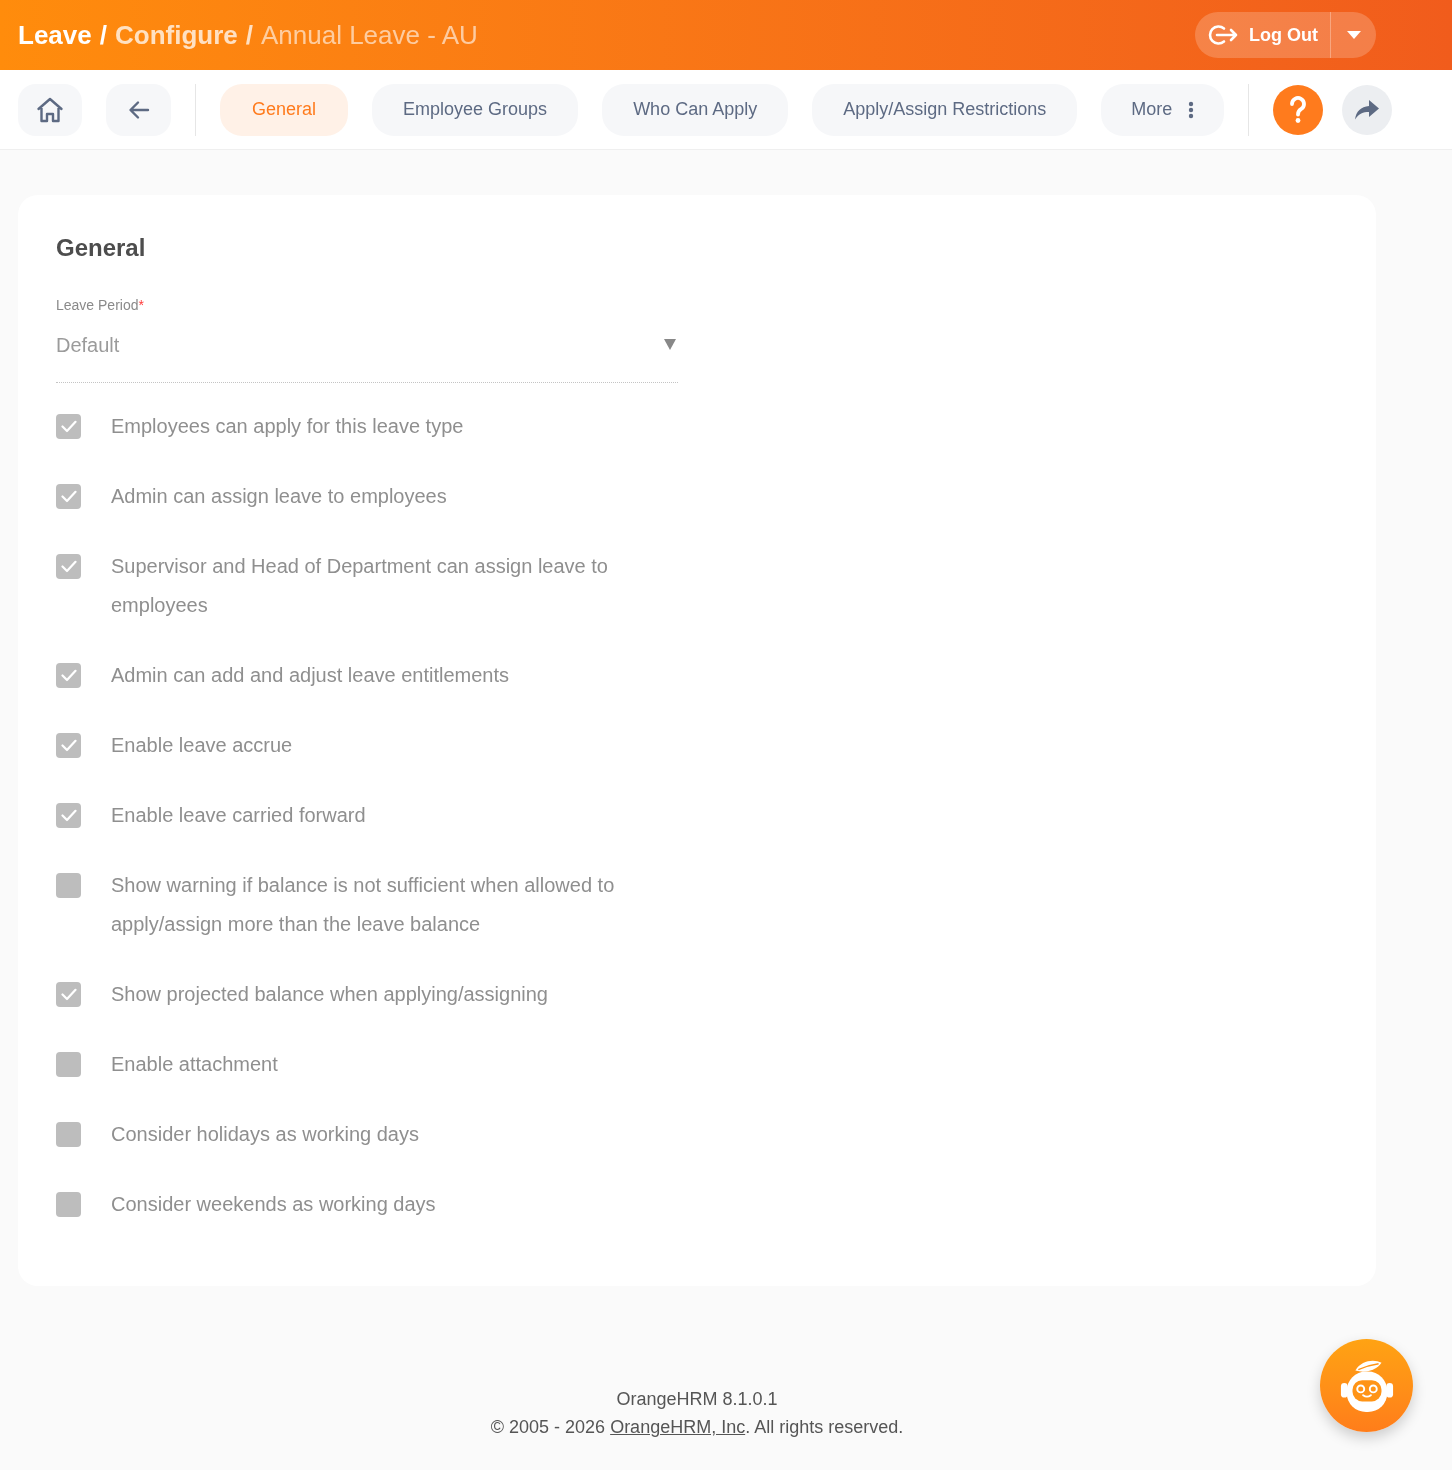 This screenshot has width=1452, height=1470. I want to click on dropdown-arrow-icon, so click(670, 344).